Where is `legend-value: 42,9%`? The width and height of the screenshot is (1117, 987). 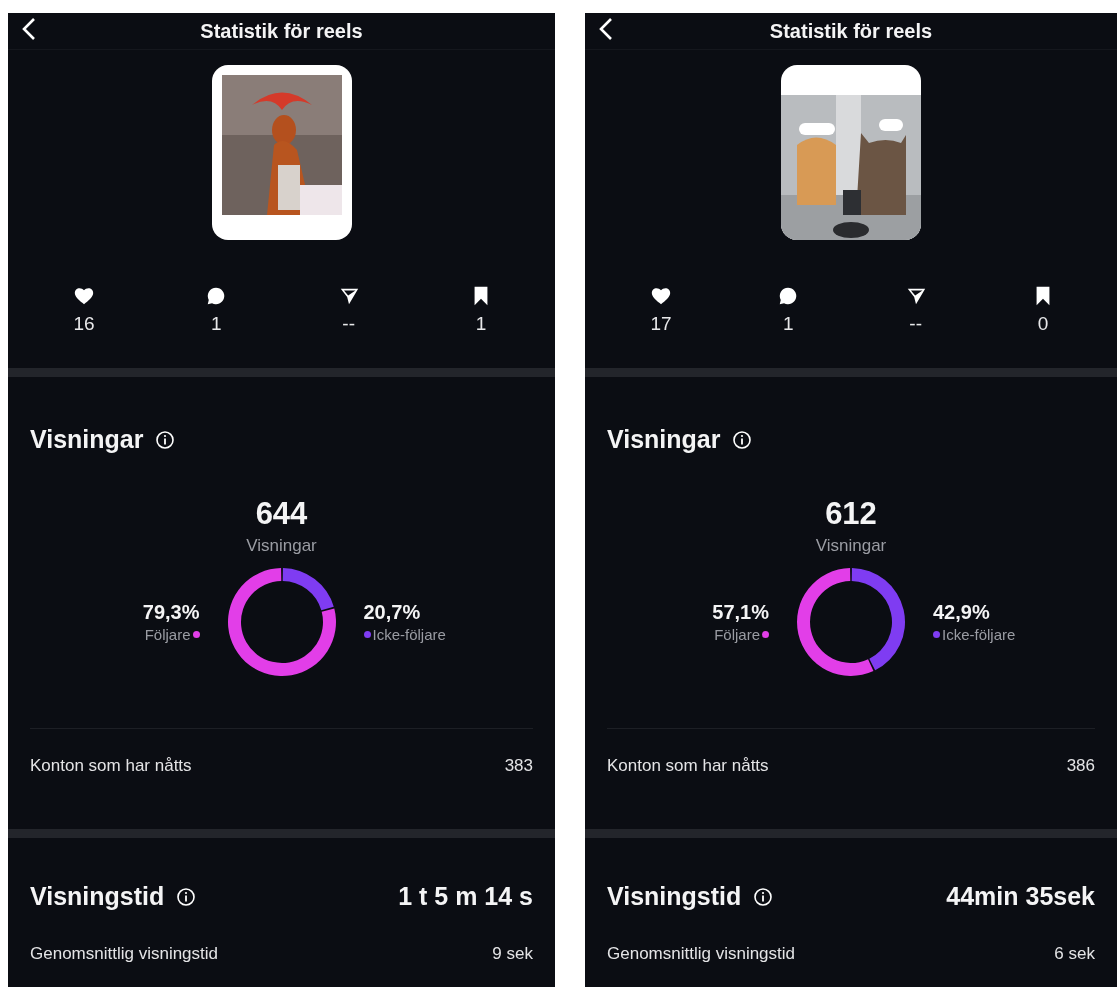 legend-value: 42,9% is located at coordinates (961, 612).